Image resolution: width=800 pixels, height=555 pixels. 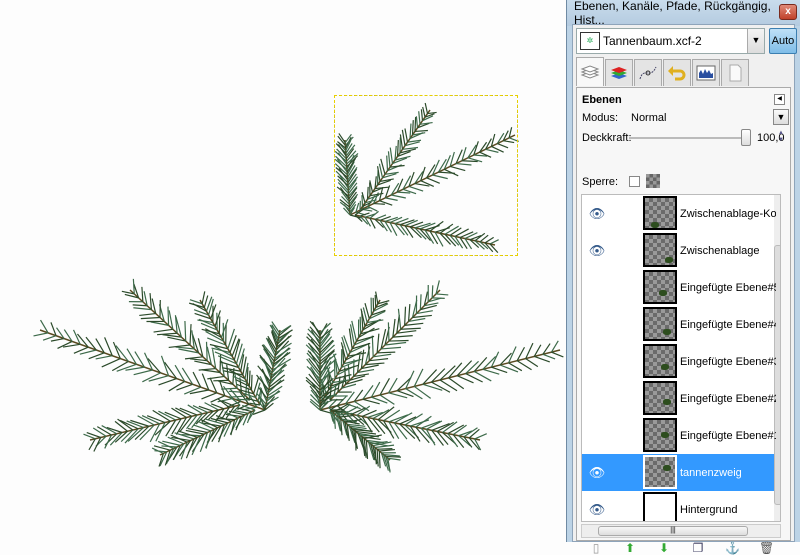 I want to click on collapse-icon: ◀, so click(x=779, y=99).